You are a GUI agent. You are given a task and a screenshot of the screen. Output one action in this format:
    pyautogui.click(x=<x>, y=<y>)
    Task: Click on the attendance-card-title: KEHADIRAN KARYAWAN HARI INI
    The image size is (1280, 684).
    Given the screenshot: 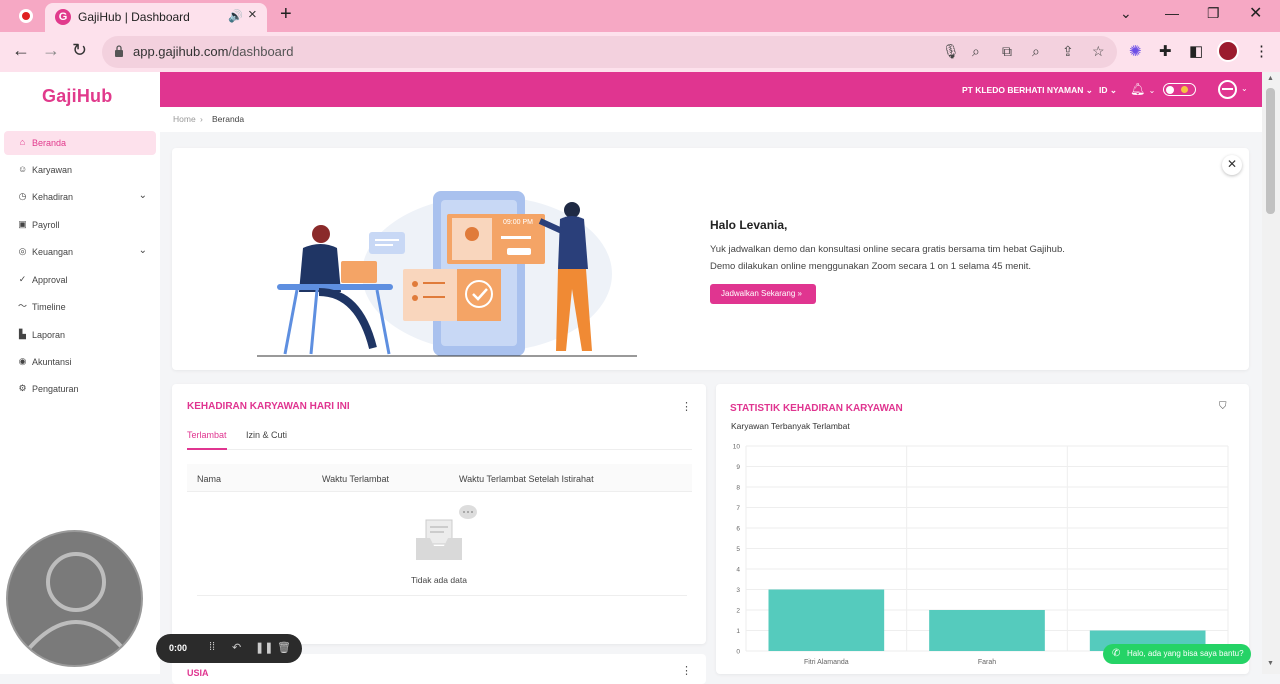 What is the action you would take?
    pyautogui.click(x=268, y=406)
    